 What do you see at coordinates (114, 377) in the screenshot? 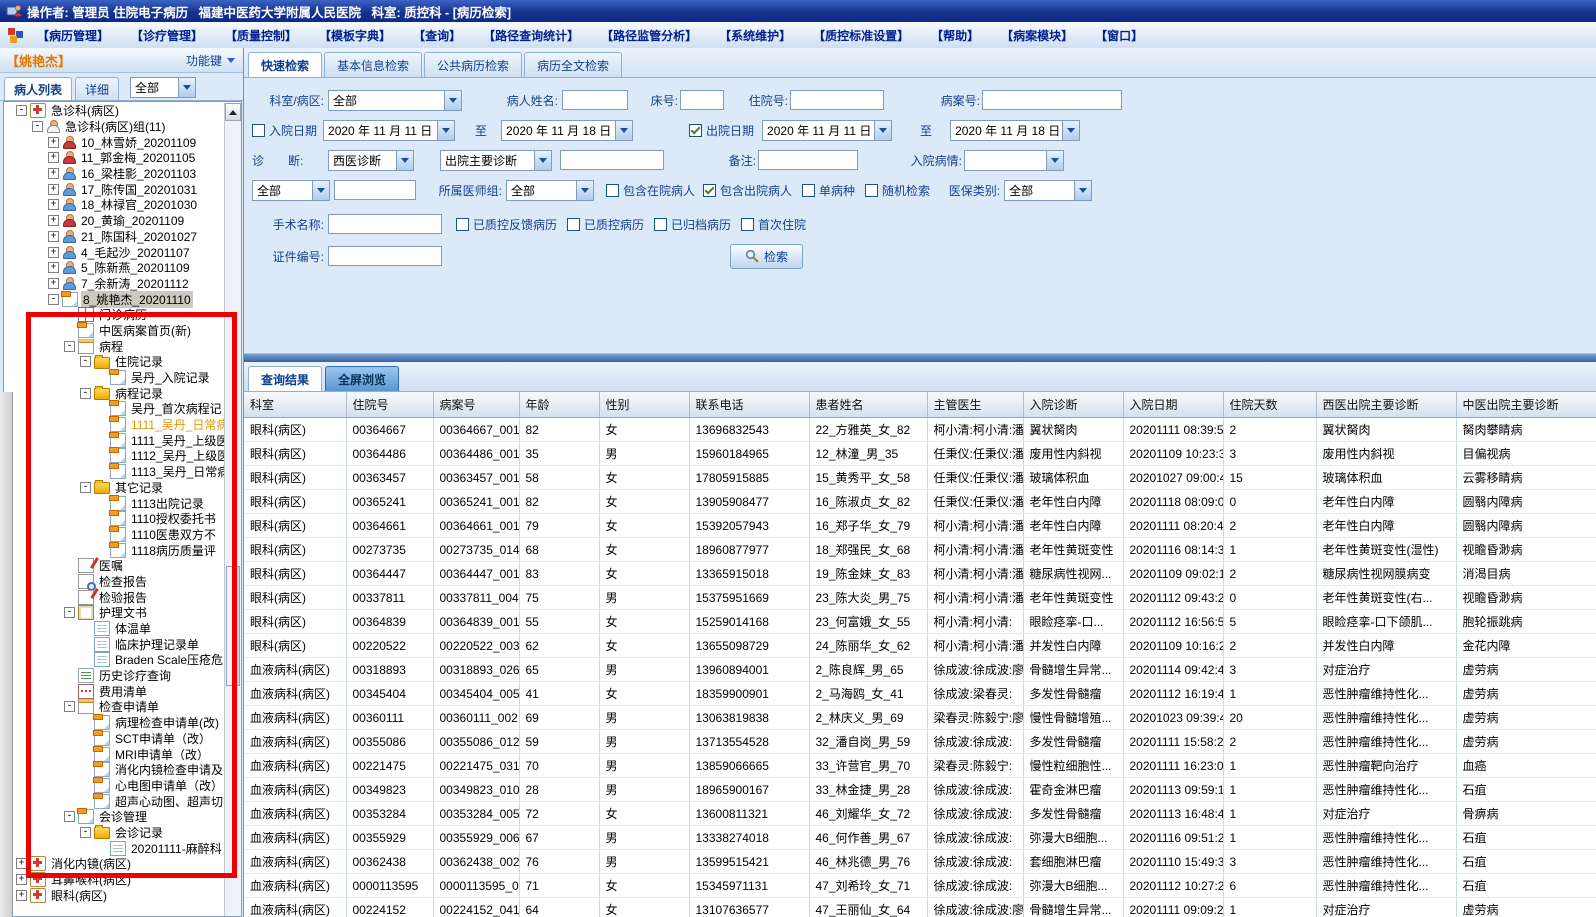
I see `tree-node: 吴丹_入院记录` at bounding box center [114, 377].